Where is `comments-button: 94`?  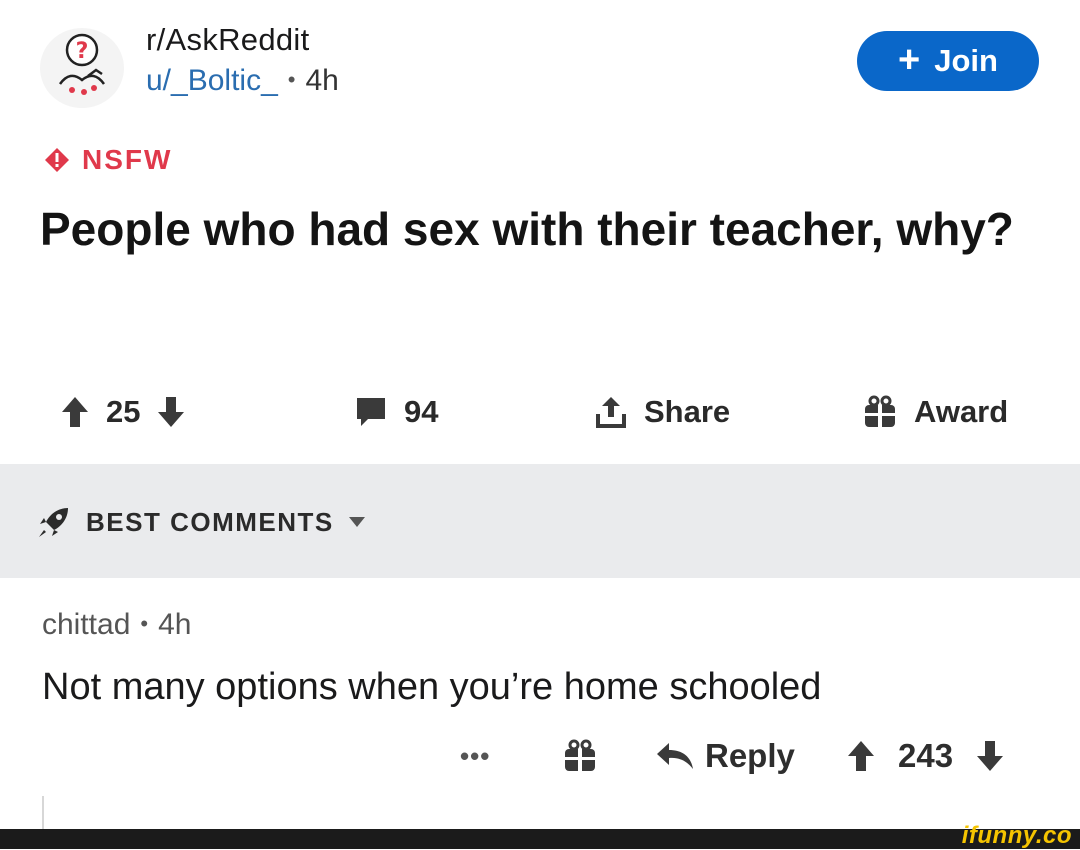
comments-button: 94 is located at coordinates (396, 412).